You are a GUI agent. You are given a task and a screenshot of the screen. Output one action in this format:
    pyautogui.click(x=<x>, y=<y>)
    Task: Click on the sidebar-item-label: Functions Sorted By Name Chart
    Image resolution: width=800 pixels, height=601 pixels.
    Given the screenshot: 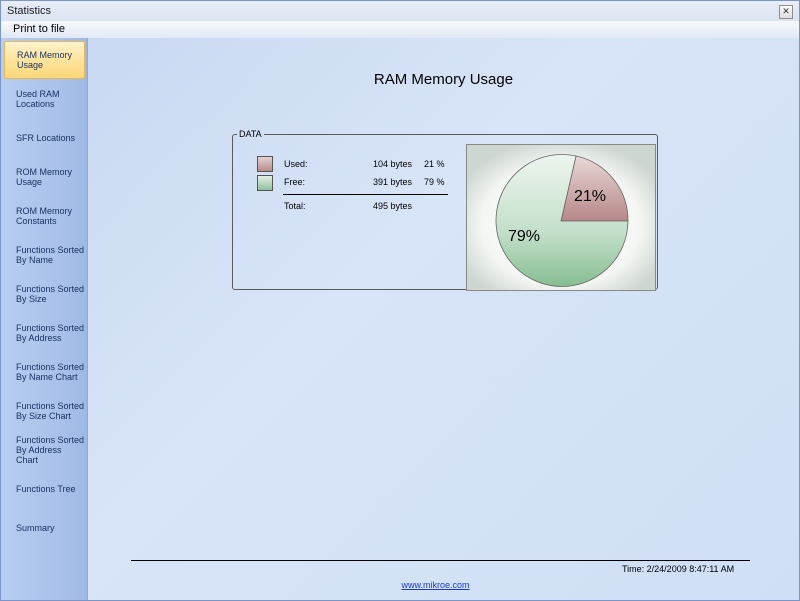 What is the action you would take?
    pyautogui.click(x=50, y=372)
    